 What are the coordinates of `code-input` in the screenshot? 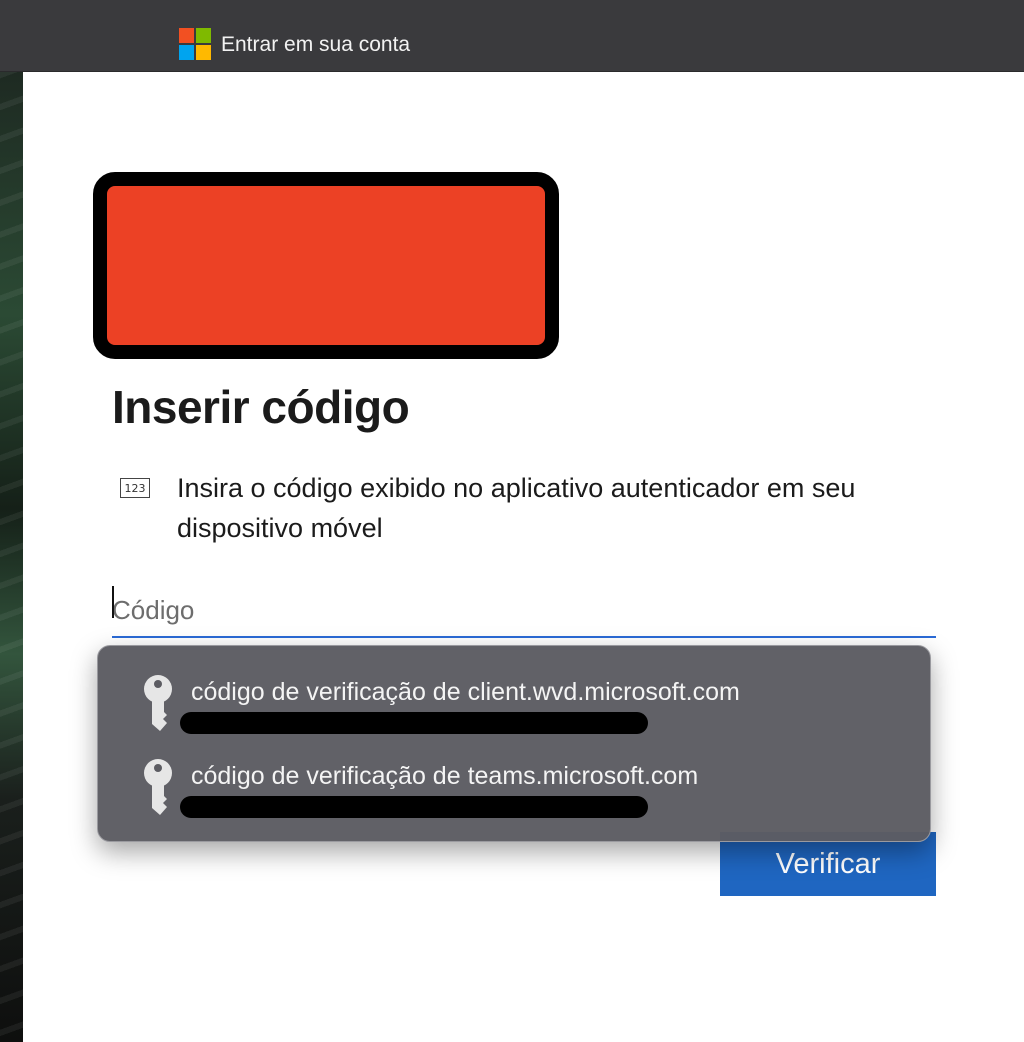 It's located at (524, 611).